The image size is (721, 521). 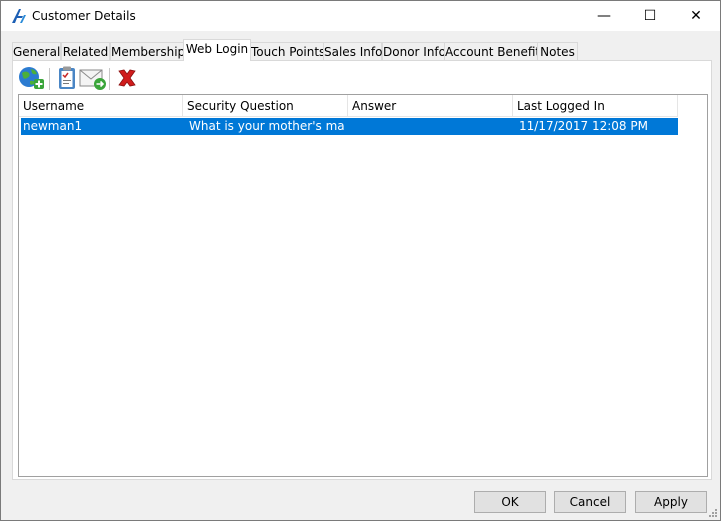 I want to click on window-title: Customer Details, so click(x=84, y=16).